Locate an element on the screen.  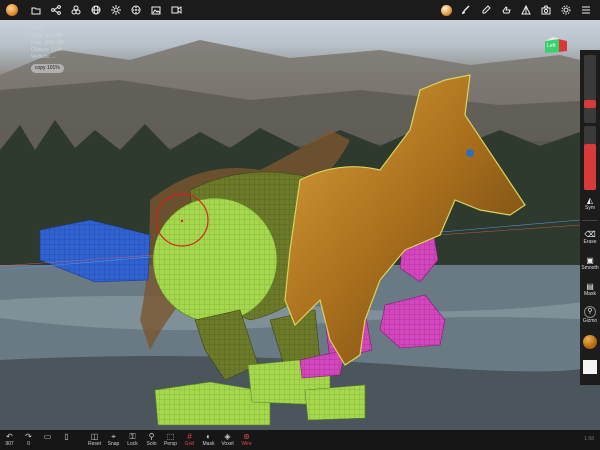
copy-badge: copy 101% is located at coordinates (47, 68).